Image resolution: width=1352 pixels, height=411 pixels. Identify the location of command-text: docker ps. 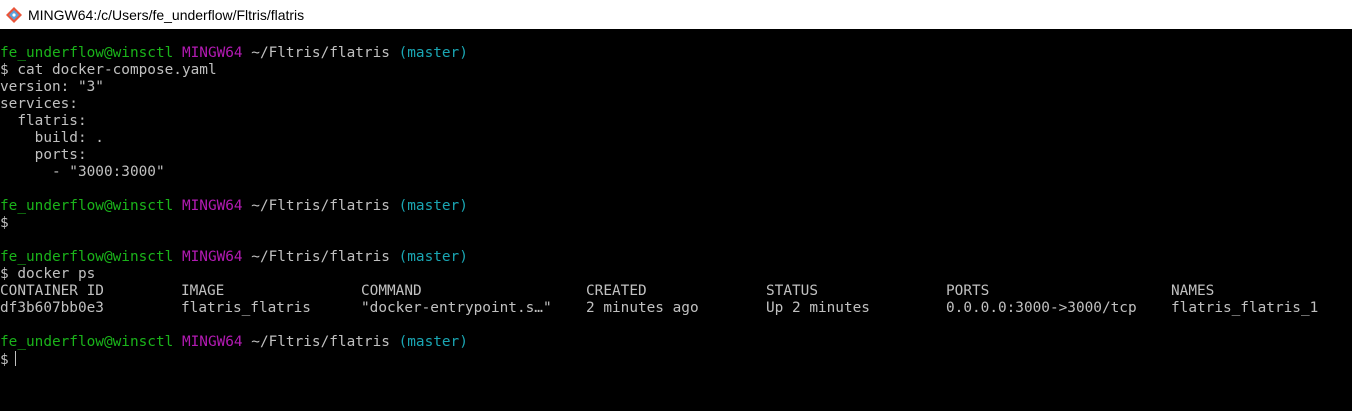
(56, 274).